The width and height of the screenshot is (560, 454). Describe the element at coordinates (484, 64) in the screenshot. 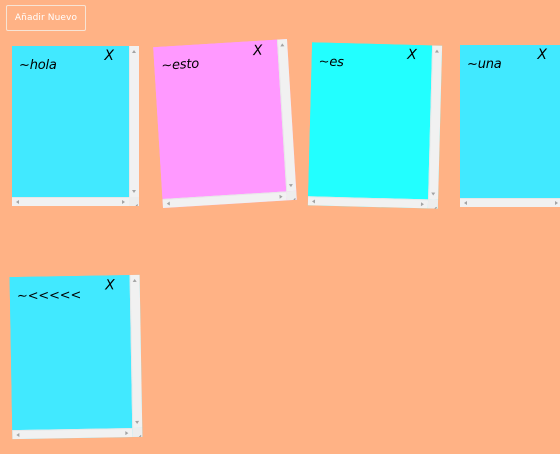

I see `note-text: ~una` at that location.